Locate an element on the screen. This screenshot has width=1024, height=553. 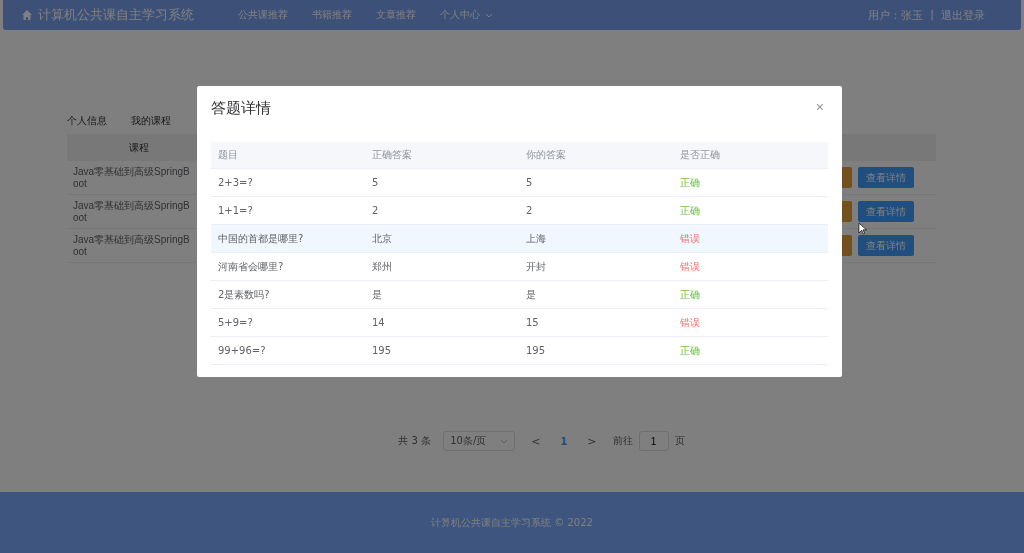
page-input: 1 is located at coordinates (653, 441).